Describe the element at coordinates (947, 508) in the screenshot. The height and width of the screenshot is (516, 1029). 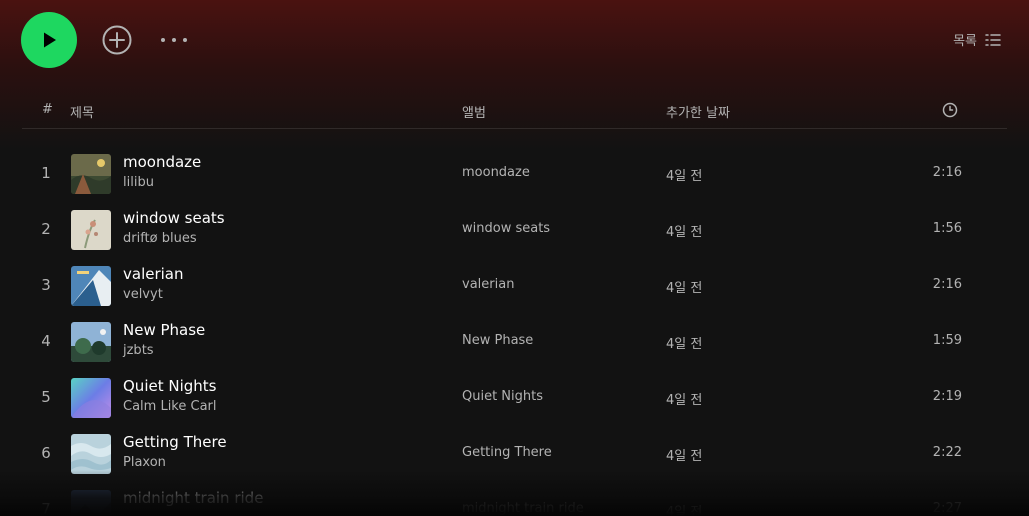
I see `track-duration: 2:27` at that location.